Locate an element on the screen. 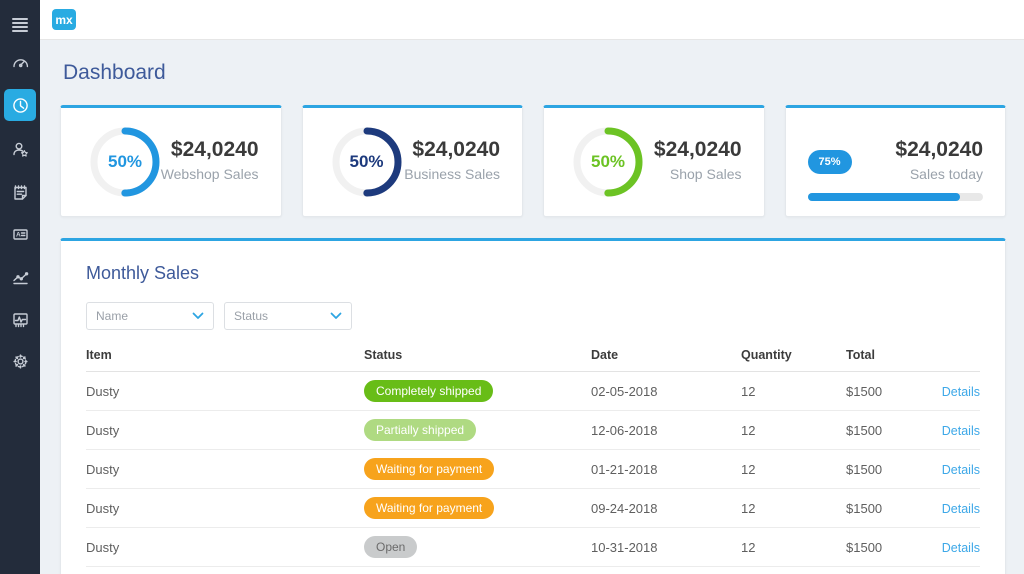 Image resolution: width=1024 pixels, height=574 pixels. sidebar-item-branding: A is located at coordinates (20, 234).